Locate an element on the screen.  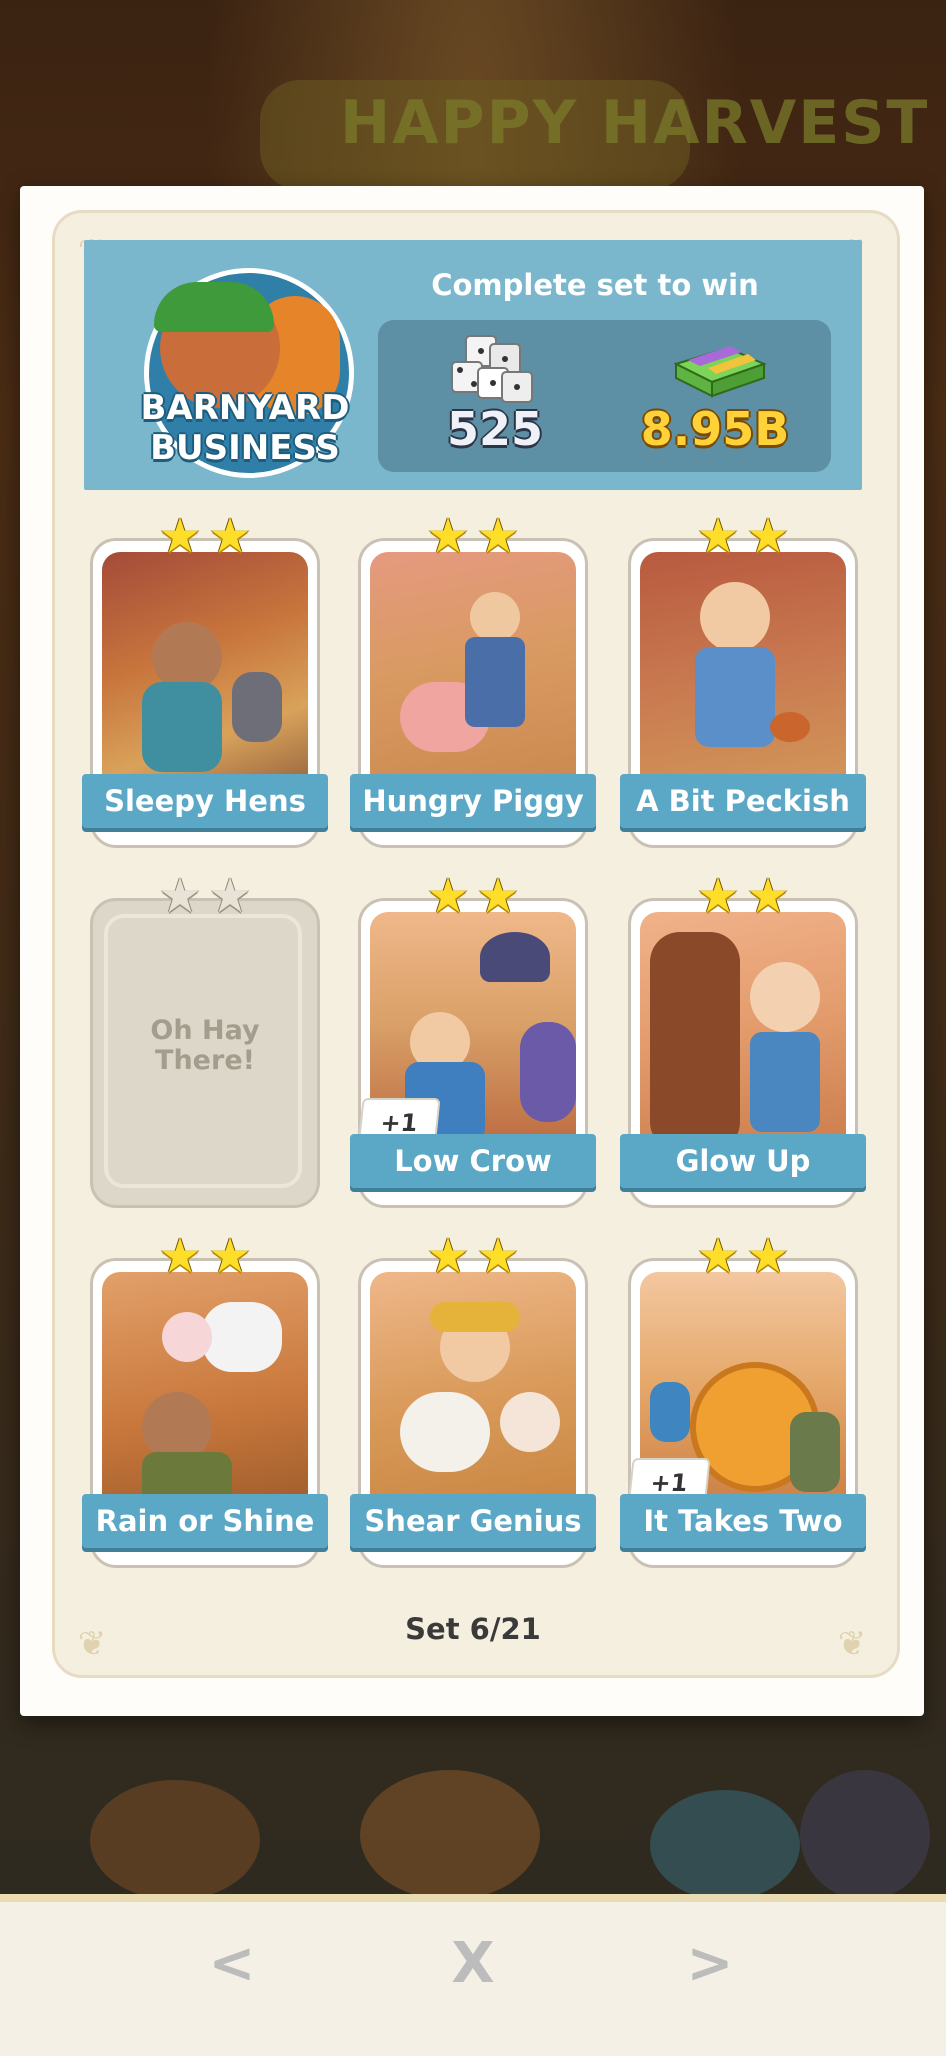
album-title: BARNYARD BUSINESS is located at coordinates (245, 428).